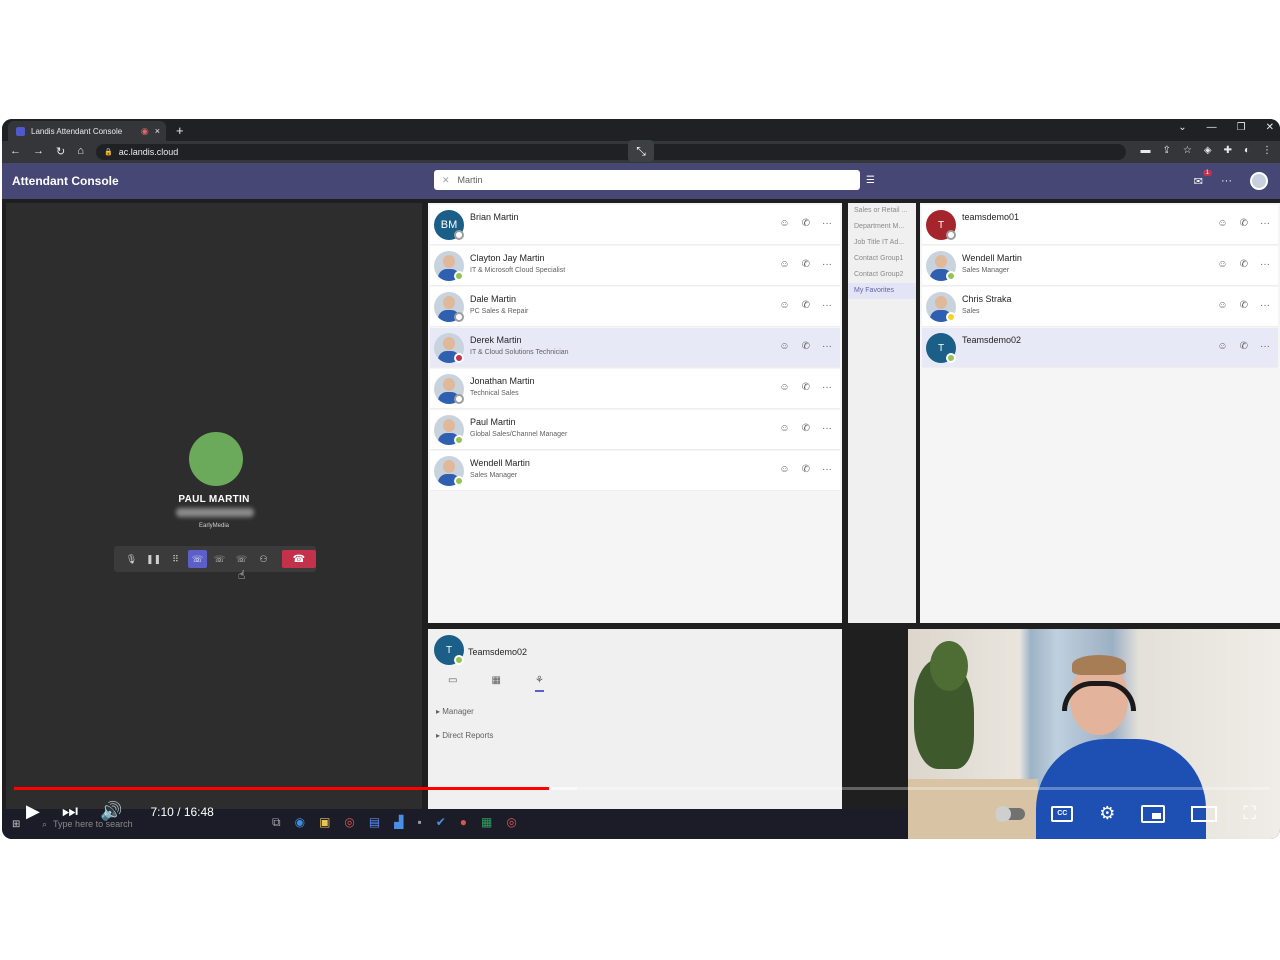 The height and width of the screenshot is (960, 1280). I want to click on exit-fullscreen-icon: ⤡, so click(641, 151).